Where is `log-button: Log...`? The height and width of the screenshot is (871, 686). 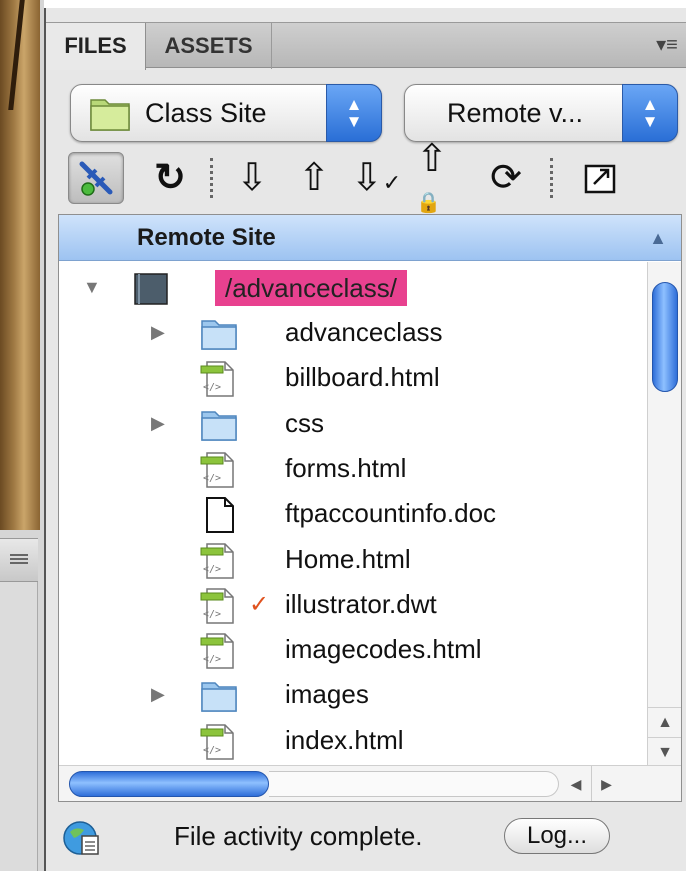
log-button: Log... is located at coordinates (557, 836).